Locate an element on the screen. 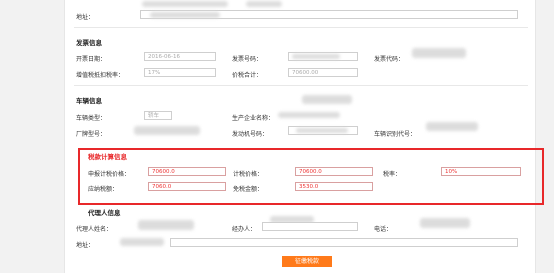  price-total-label: 价税合计： is located at coordinates (247, 75).